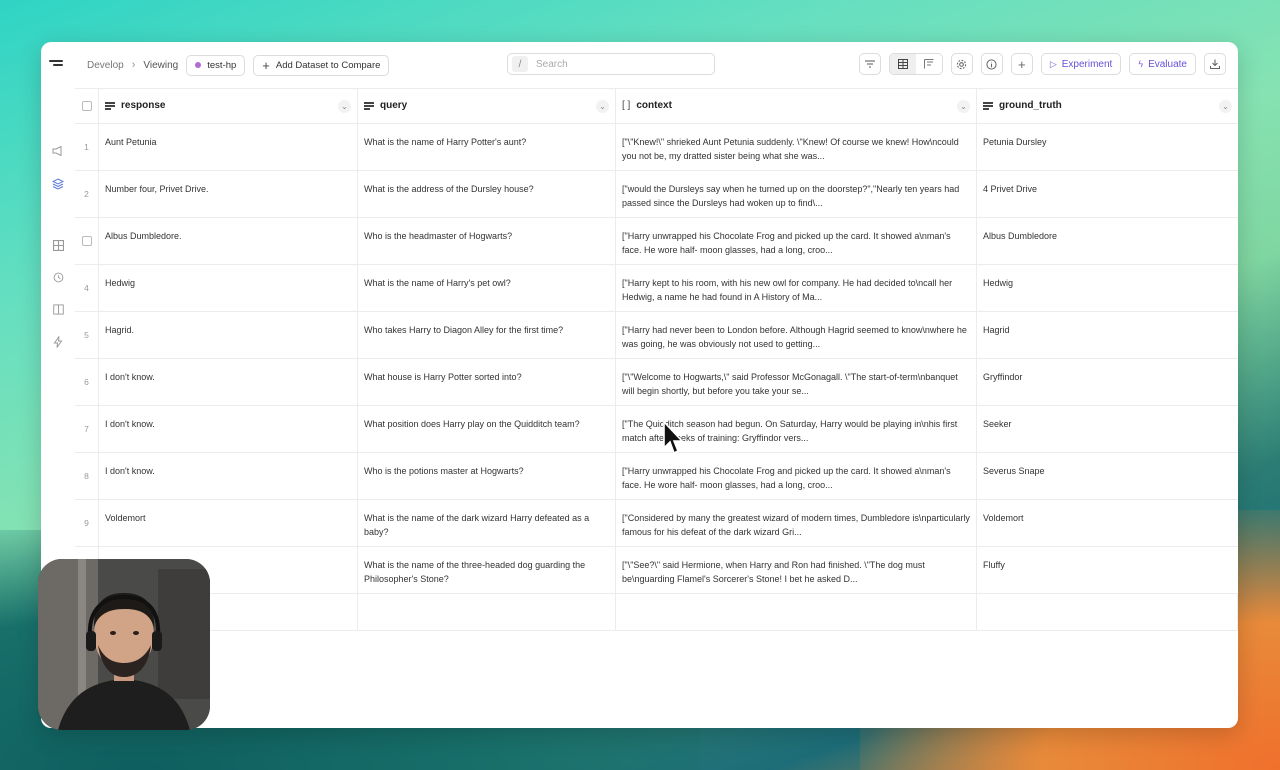  I want to click on play-icon: ▷, so click(1053, 63).